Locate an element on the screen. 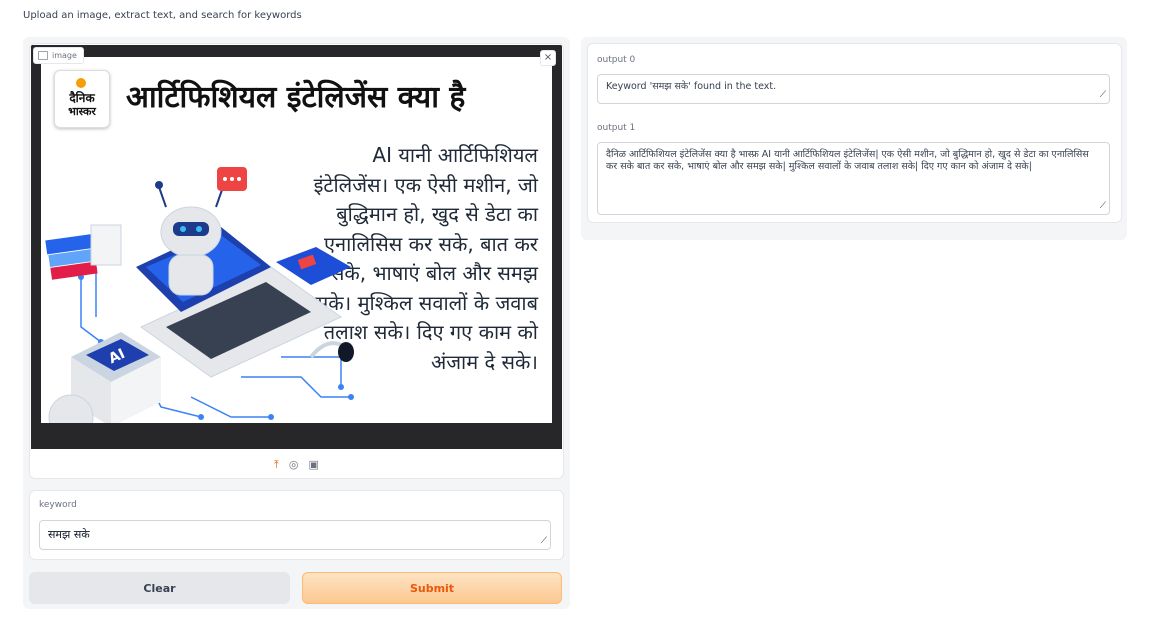  keyword-block: keyword समझ सके ⟋ is located at coordinates (296, 525).